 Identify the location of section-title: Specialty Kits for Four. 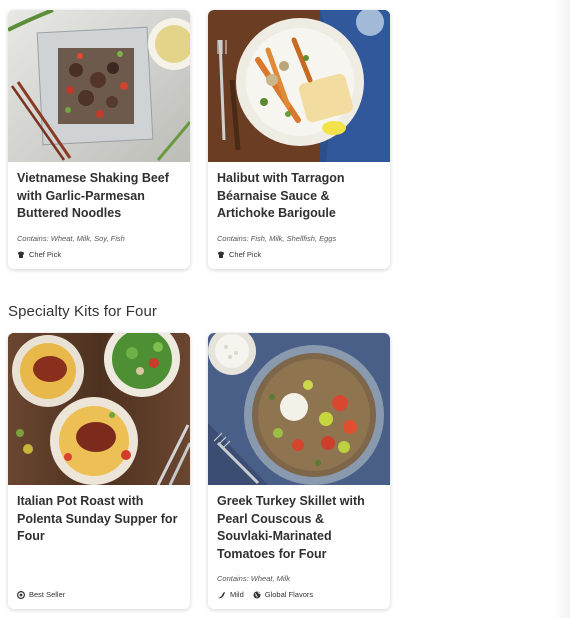
(83, 311).